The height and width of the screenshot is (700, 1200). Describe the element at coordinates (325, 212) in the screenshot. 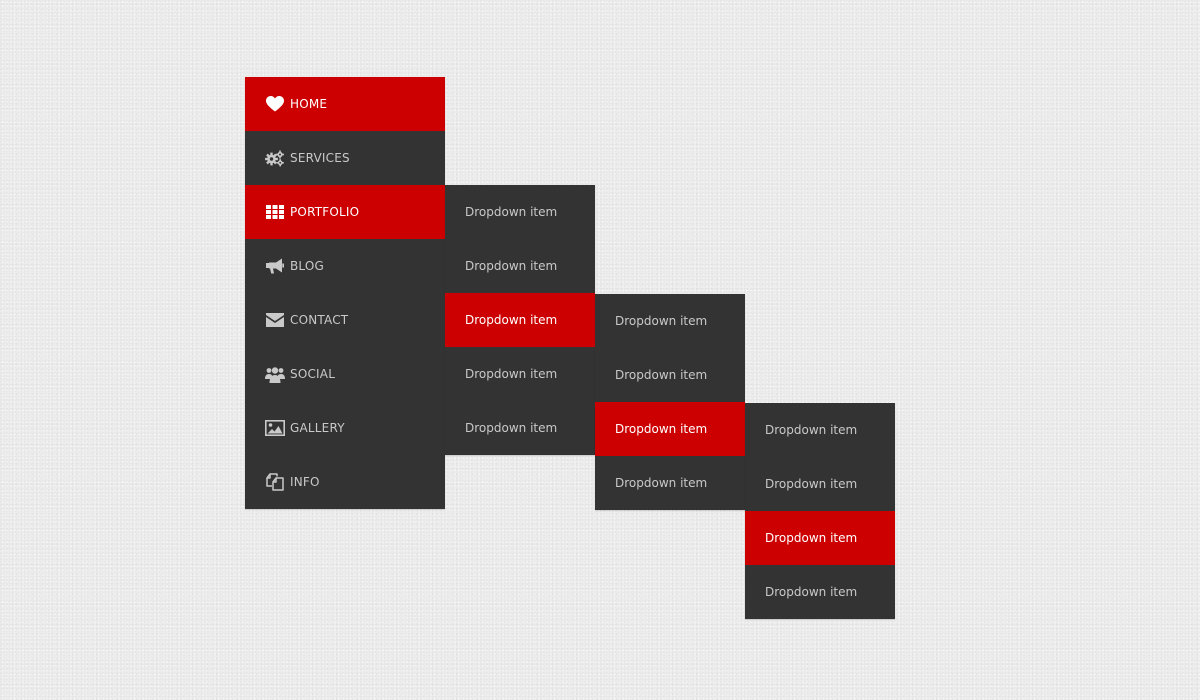

I see `menu-item-label: PORTFOLIO` at that location.